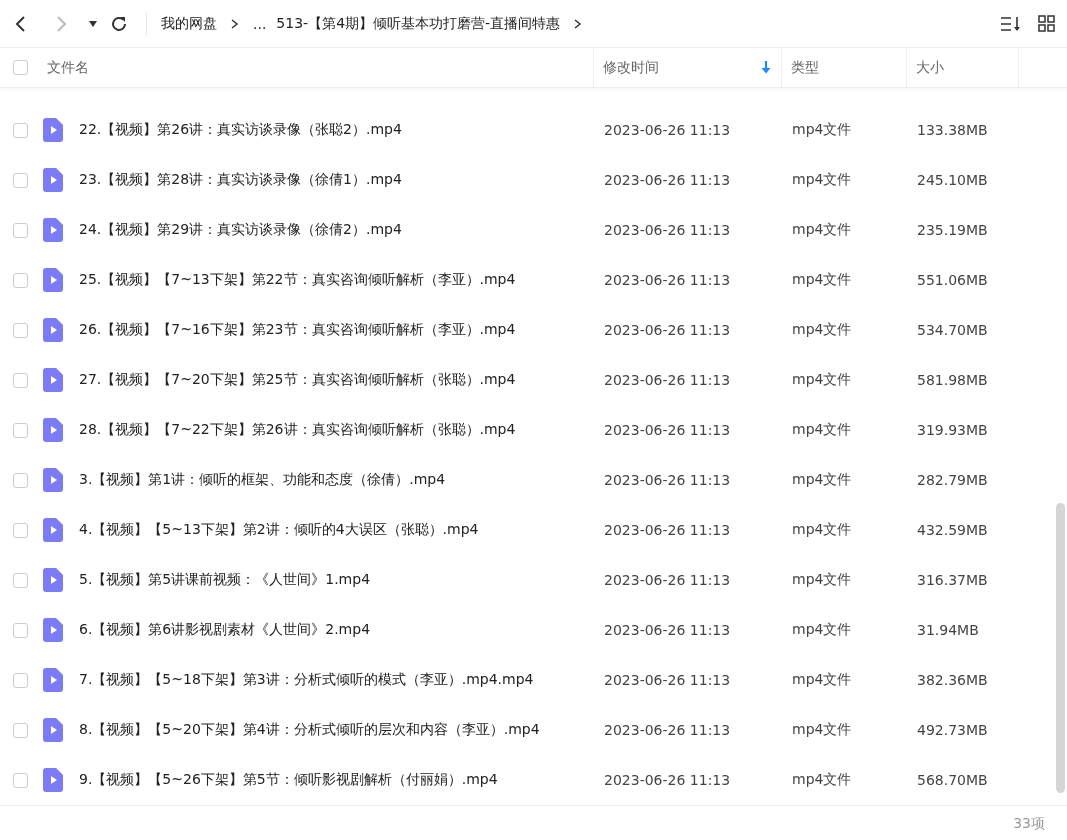 This screenshot has height=840, width=1067. I want to click on item-count: 33项, so click(1029, 824).